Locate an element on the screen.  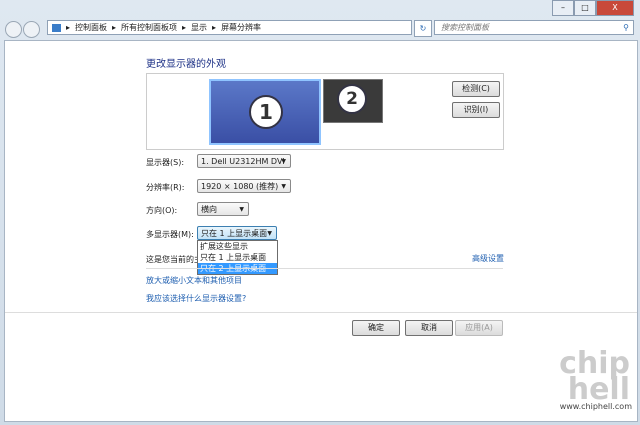
address-bar: ▸ 控制面板 ▸ 所有控制面板项 ▸ 显示 ▸ 屏幕分辨率 is located at coordinates (229, 27).